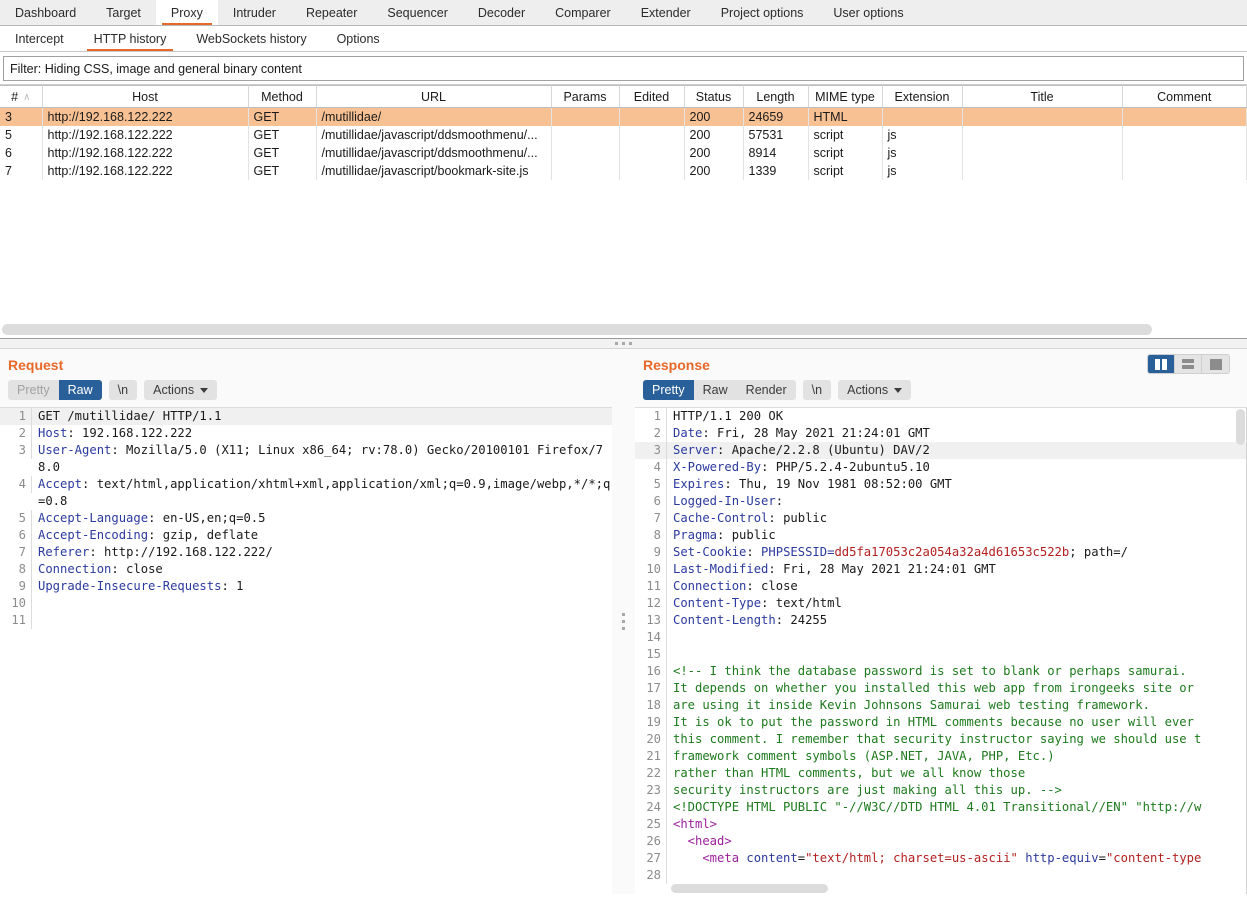 This screenshot has height=912, width=1247. Describe the element at coordinates (585, 170) in the screenshot. I see `cell-params` at that location.